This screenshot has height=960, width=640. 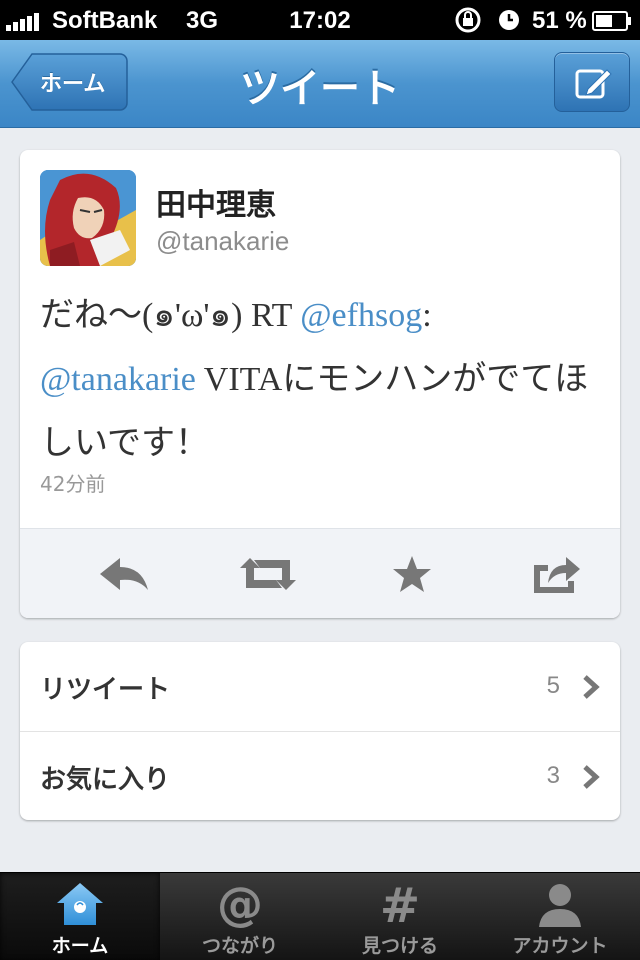 I want to click on battery-percent: 51 %, so click(x=559, y=20).